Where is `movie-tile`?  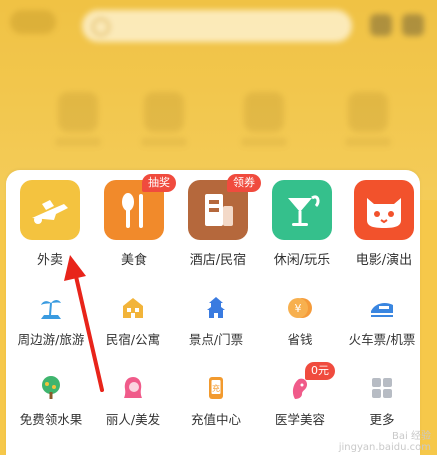 movie-tile is located at coordinates (384, 210).